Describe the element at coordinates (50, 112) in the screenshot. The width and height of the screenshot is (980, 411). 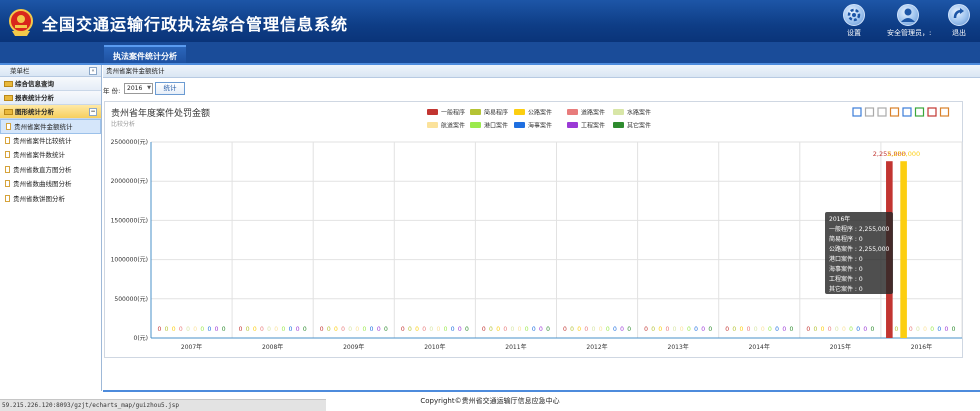
I see `sidebar-group-graph: 图形统计分析 −` at that location.